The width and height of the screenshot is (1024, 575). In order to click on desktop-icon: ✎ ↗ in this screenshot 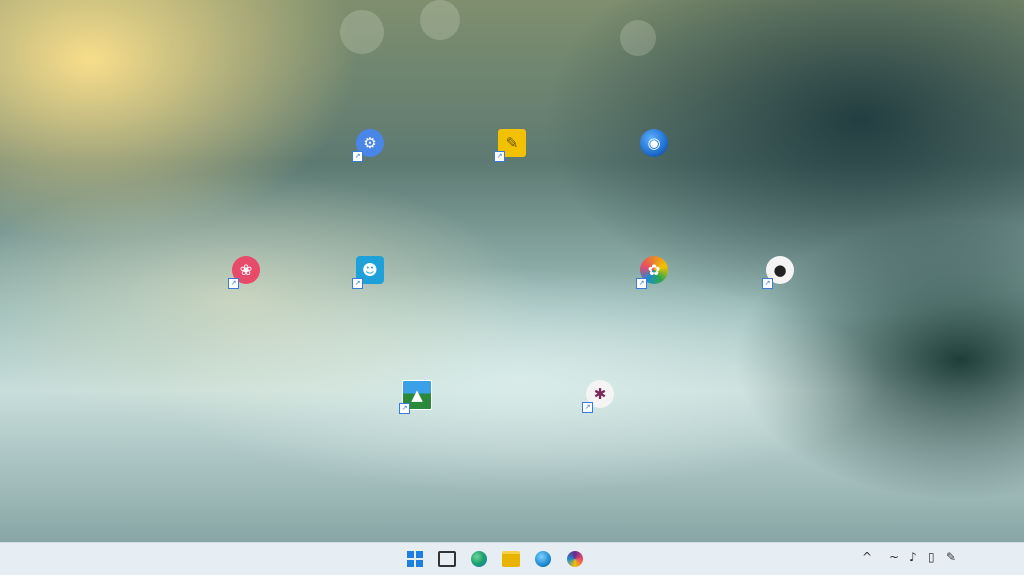, I will do `click(512, 146)`.